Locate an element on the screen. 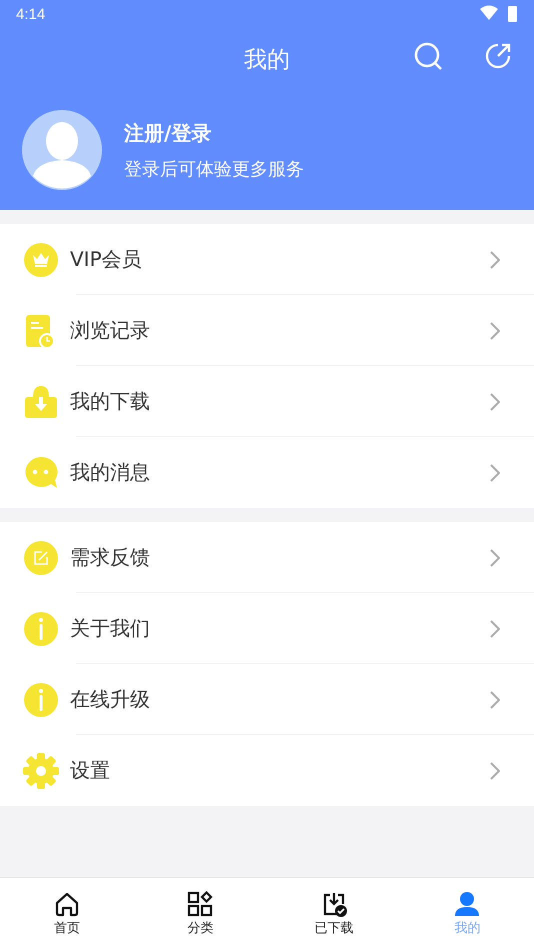 The width and height of the screenshot is (534, 950). menu-item: 我的消息 is located at coordinates (267, 472).